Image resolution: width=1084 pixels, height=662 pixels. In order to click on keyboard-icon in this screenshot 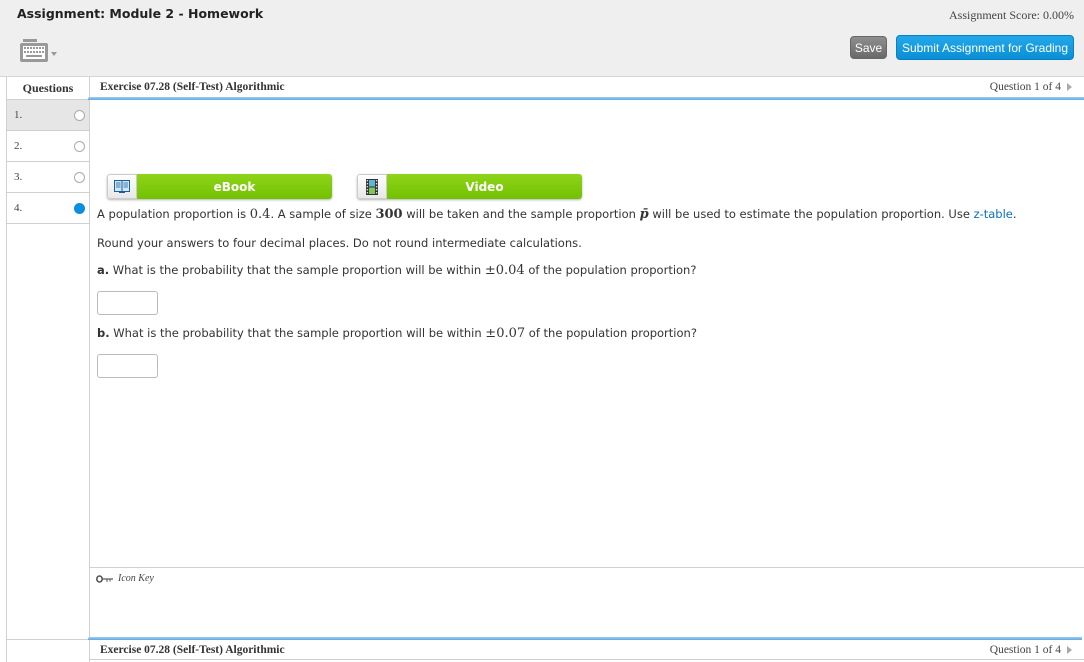, I will do `click(40, 51)`.